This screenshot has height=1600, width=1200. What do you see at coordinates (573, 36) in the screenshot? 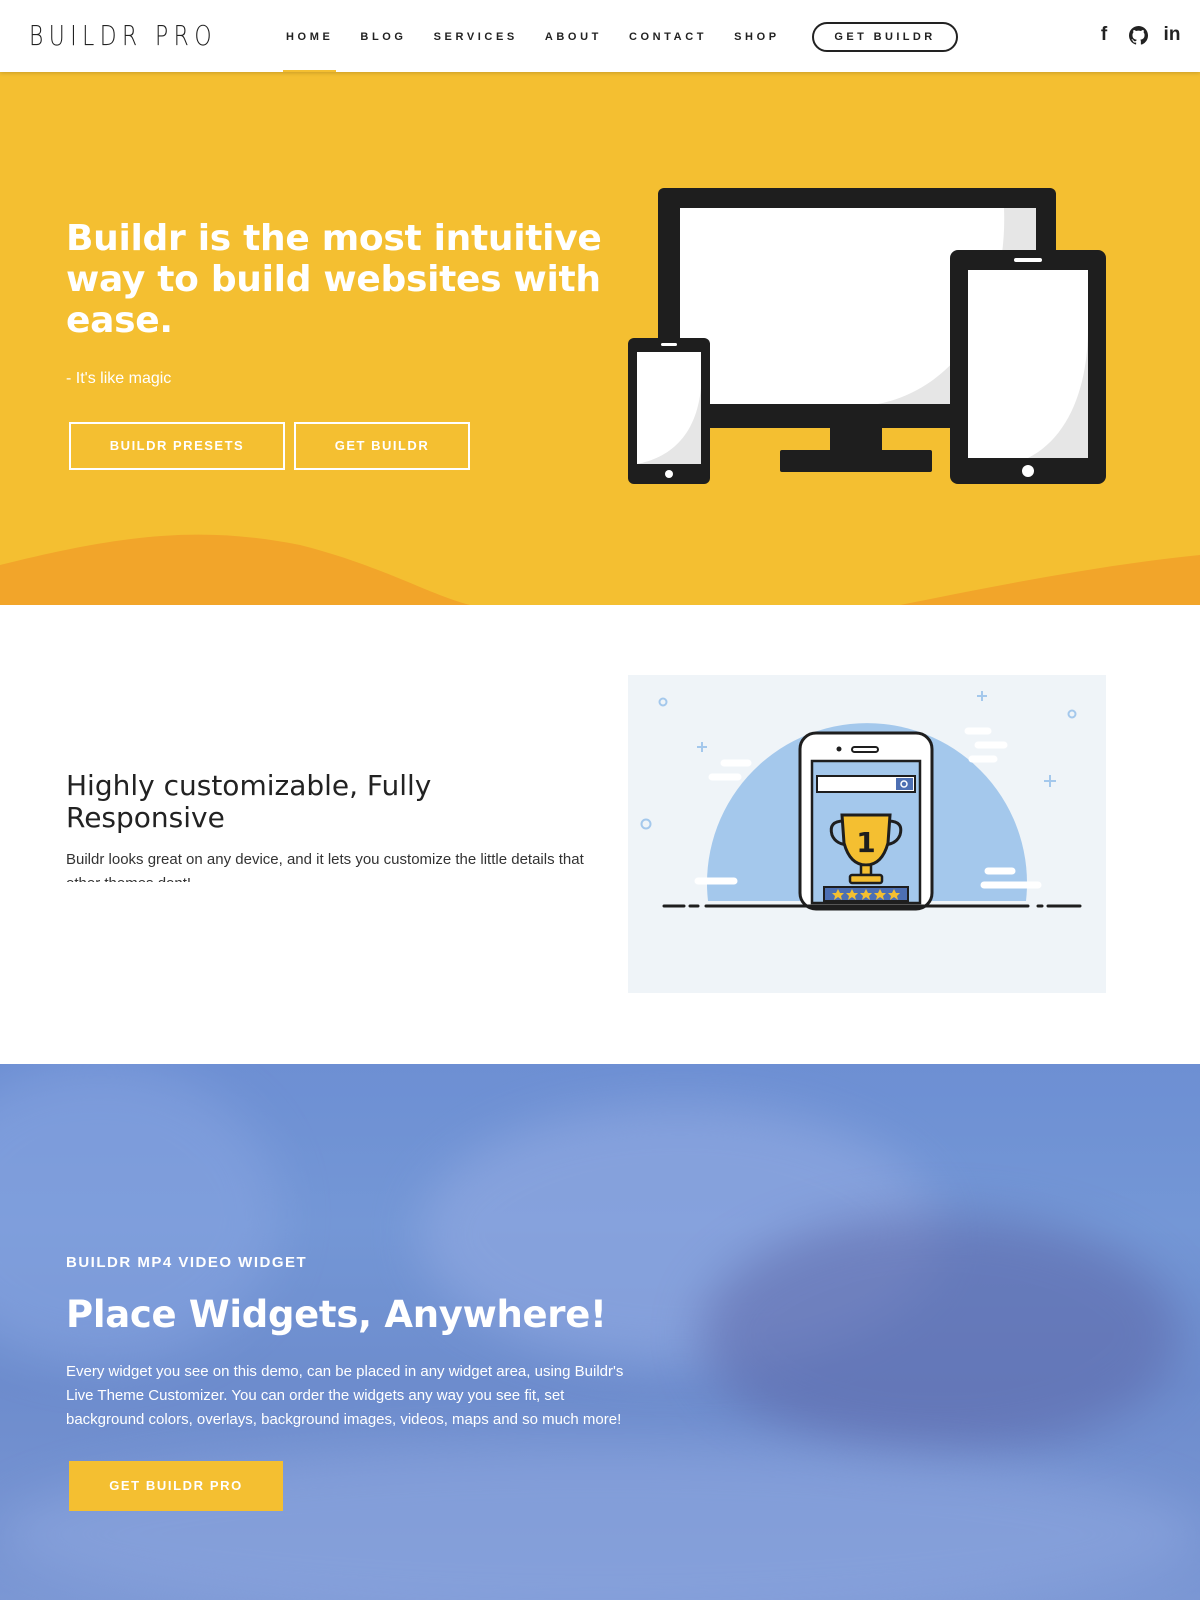
I see `nav-about: ABOUT` at bounding box center [573, 36].